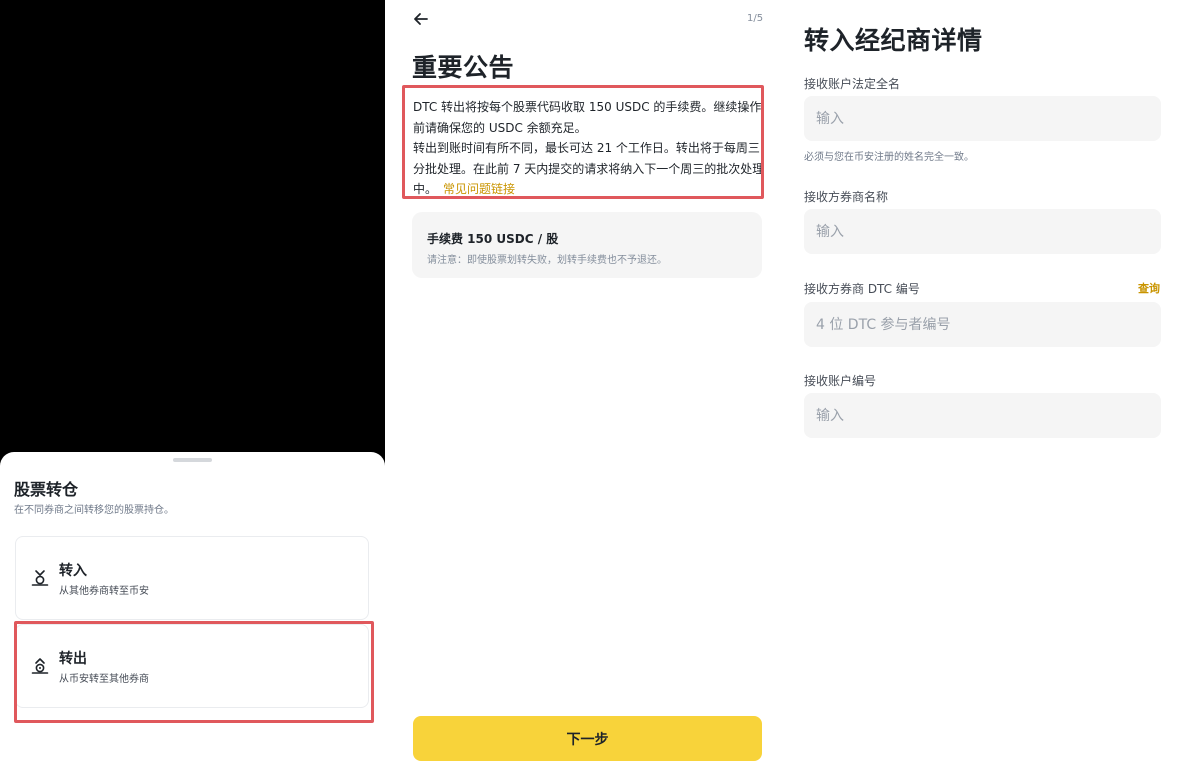 Image resolution: width=1185 pixels, height=769 pixels. Describe the element at coordinates (846, 197) in the screenshot. I see `broker-name-label: 接收方券商名称` at that location.